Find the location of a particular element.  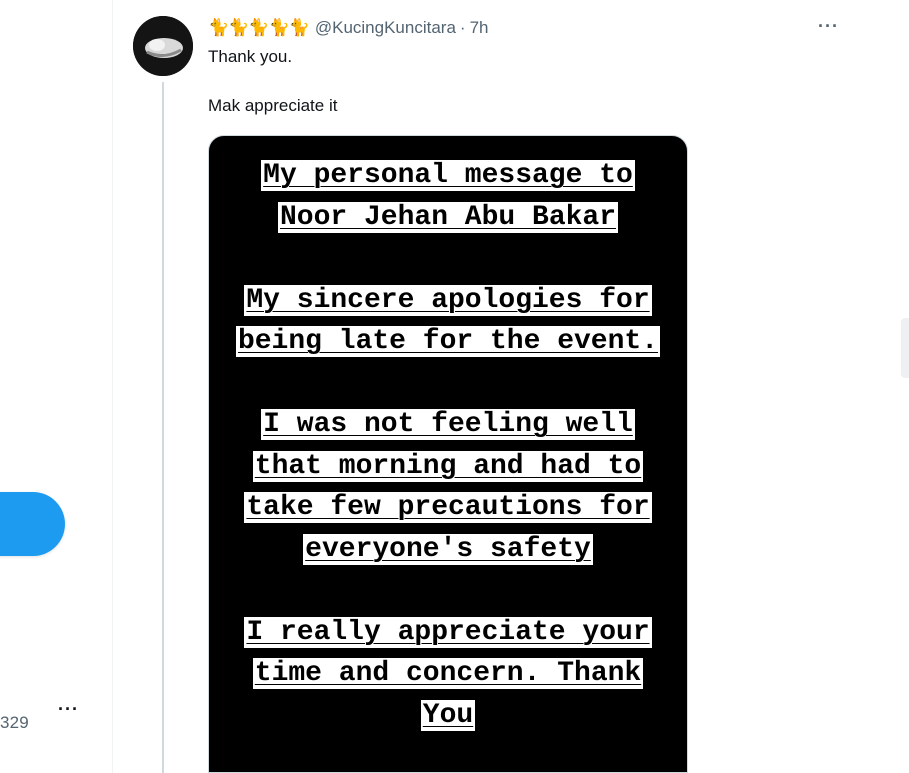

display-name: 🐈🐈🐈🐈🐈 is located at coordinates (259, 28).